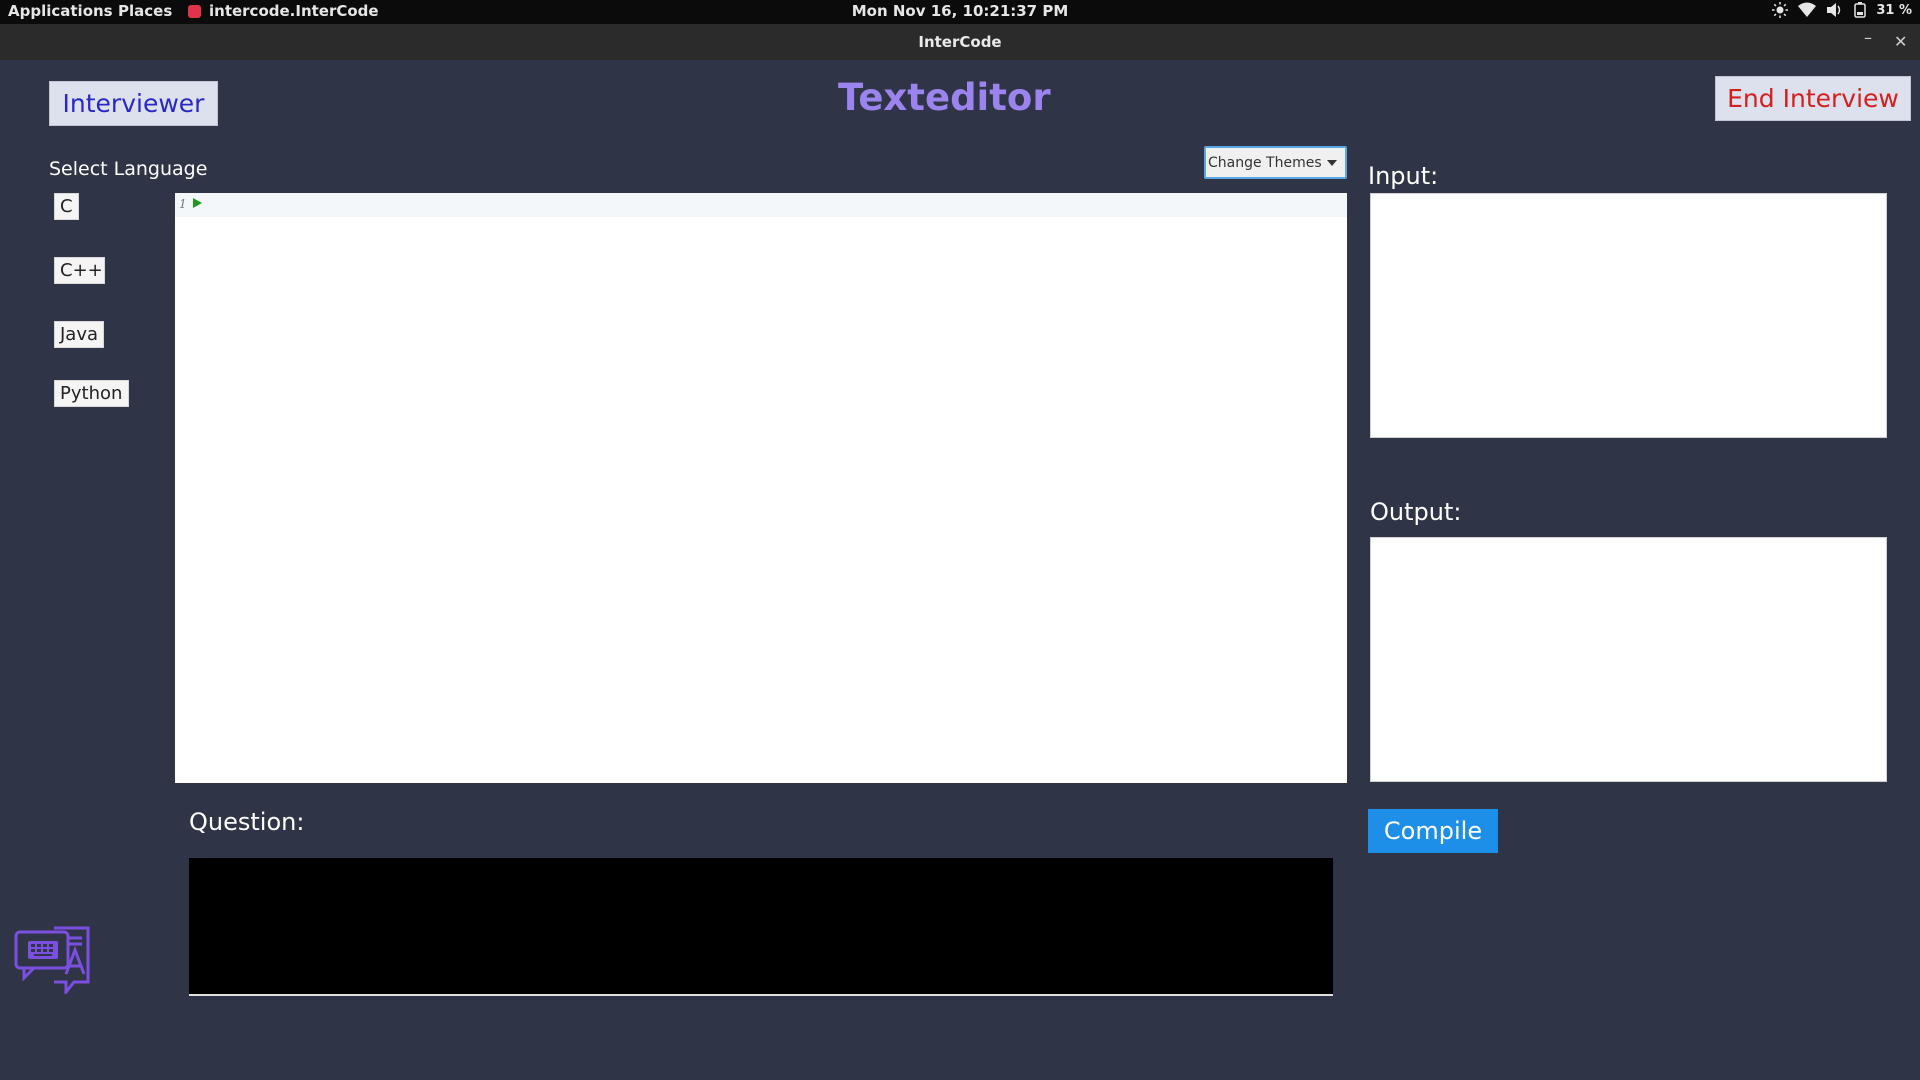  What do you see at coordinates (1868, 37) in the screenshot?
I see `minimize-button: –` at bounding box center [1868, 37].